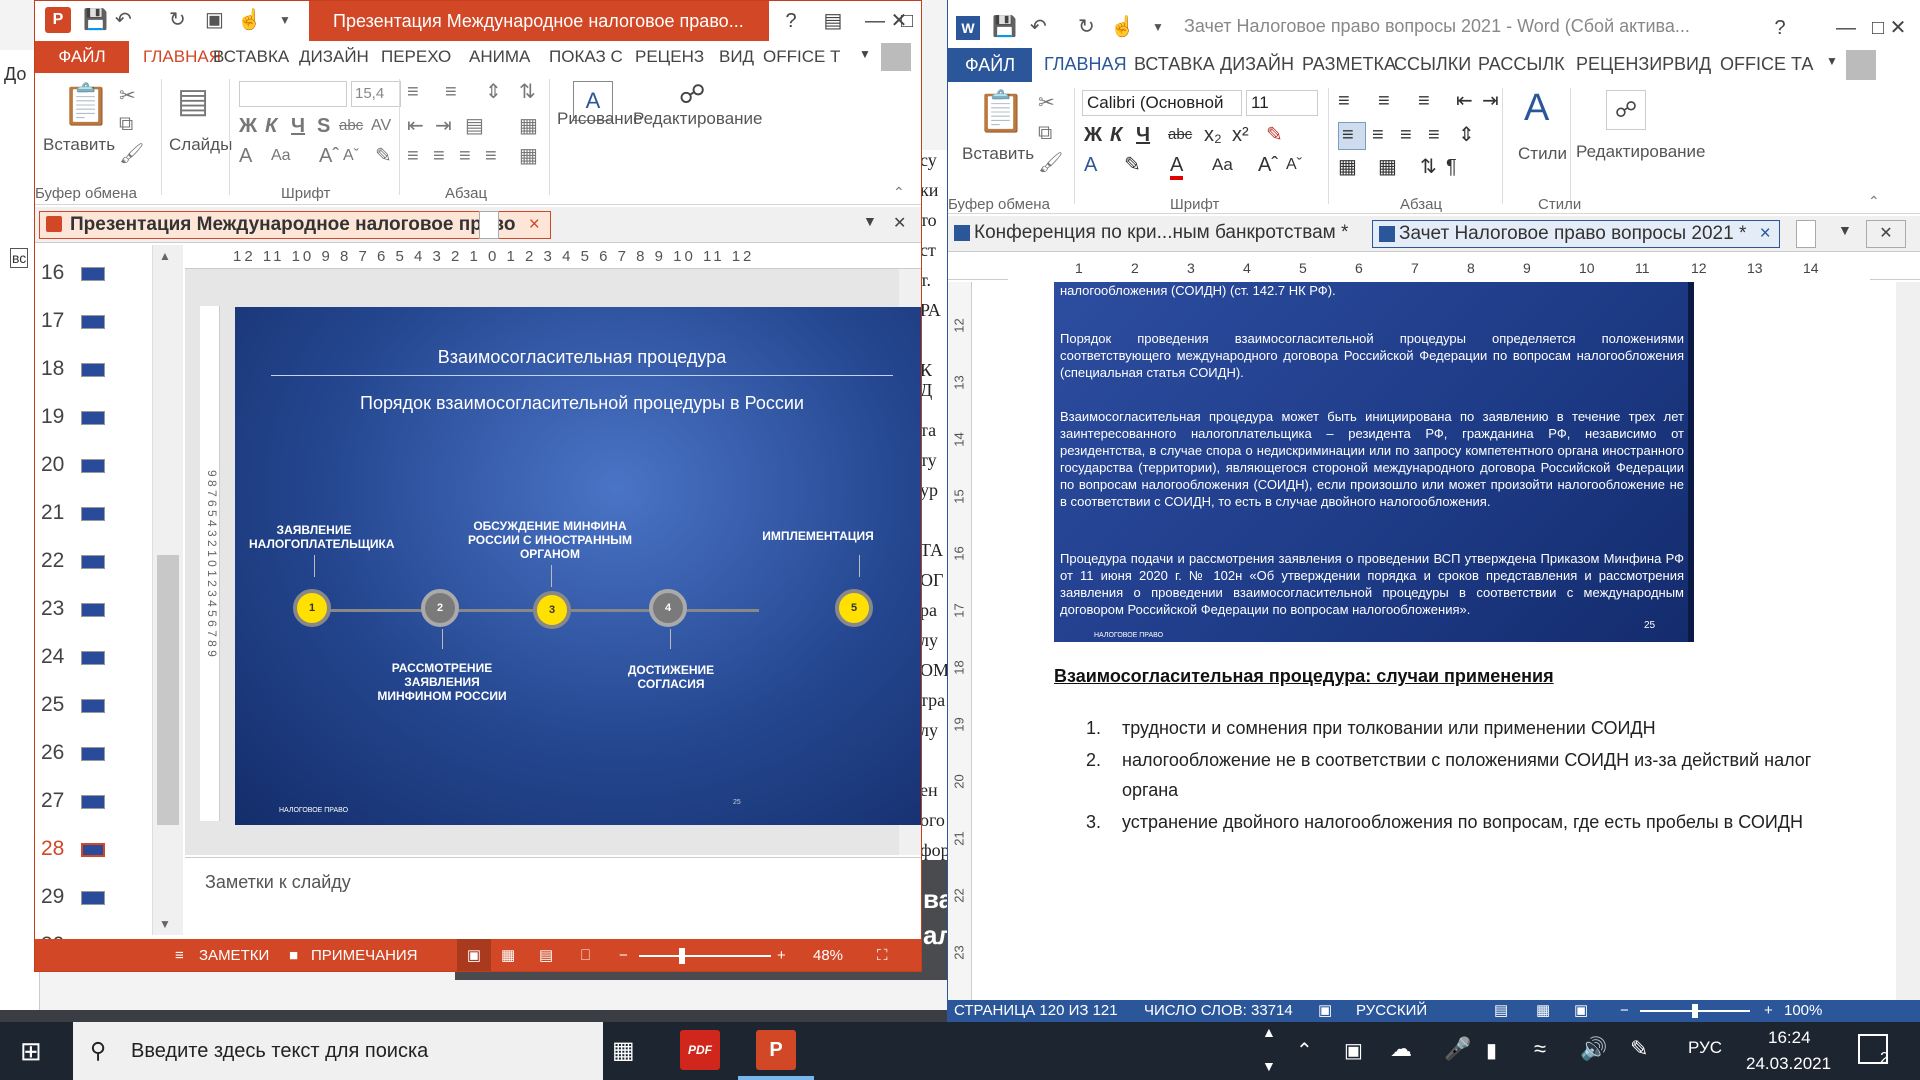 The height and width of the screenshot is (1080, 1920). What do you see at coordinates (705, 956) in the screenshot?
I see `zoom-slider` at bounding box center [705, 956].